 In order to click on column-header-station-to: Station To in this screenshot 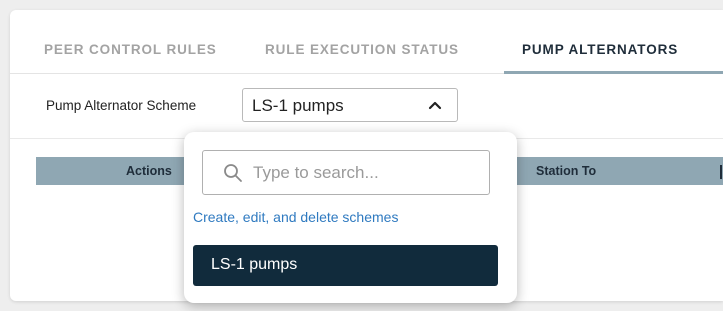, I will do `click(566, 171)`.